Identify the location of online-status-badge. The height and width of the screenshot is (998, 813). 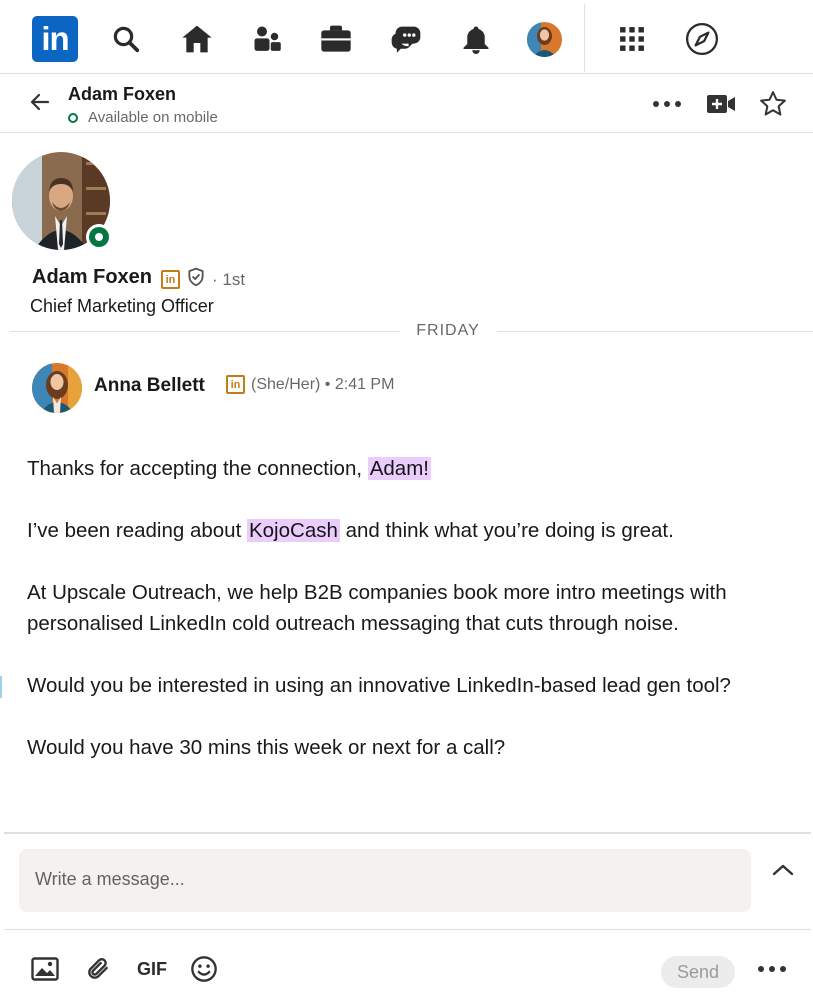
(99, 237).